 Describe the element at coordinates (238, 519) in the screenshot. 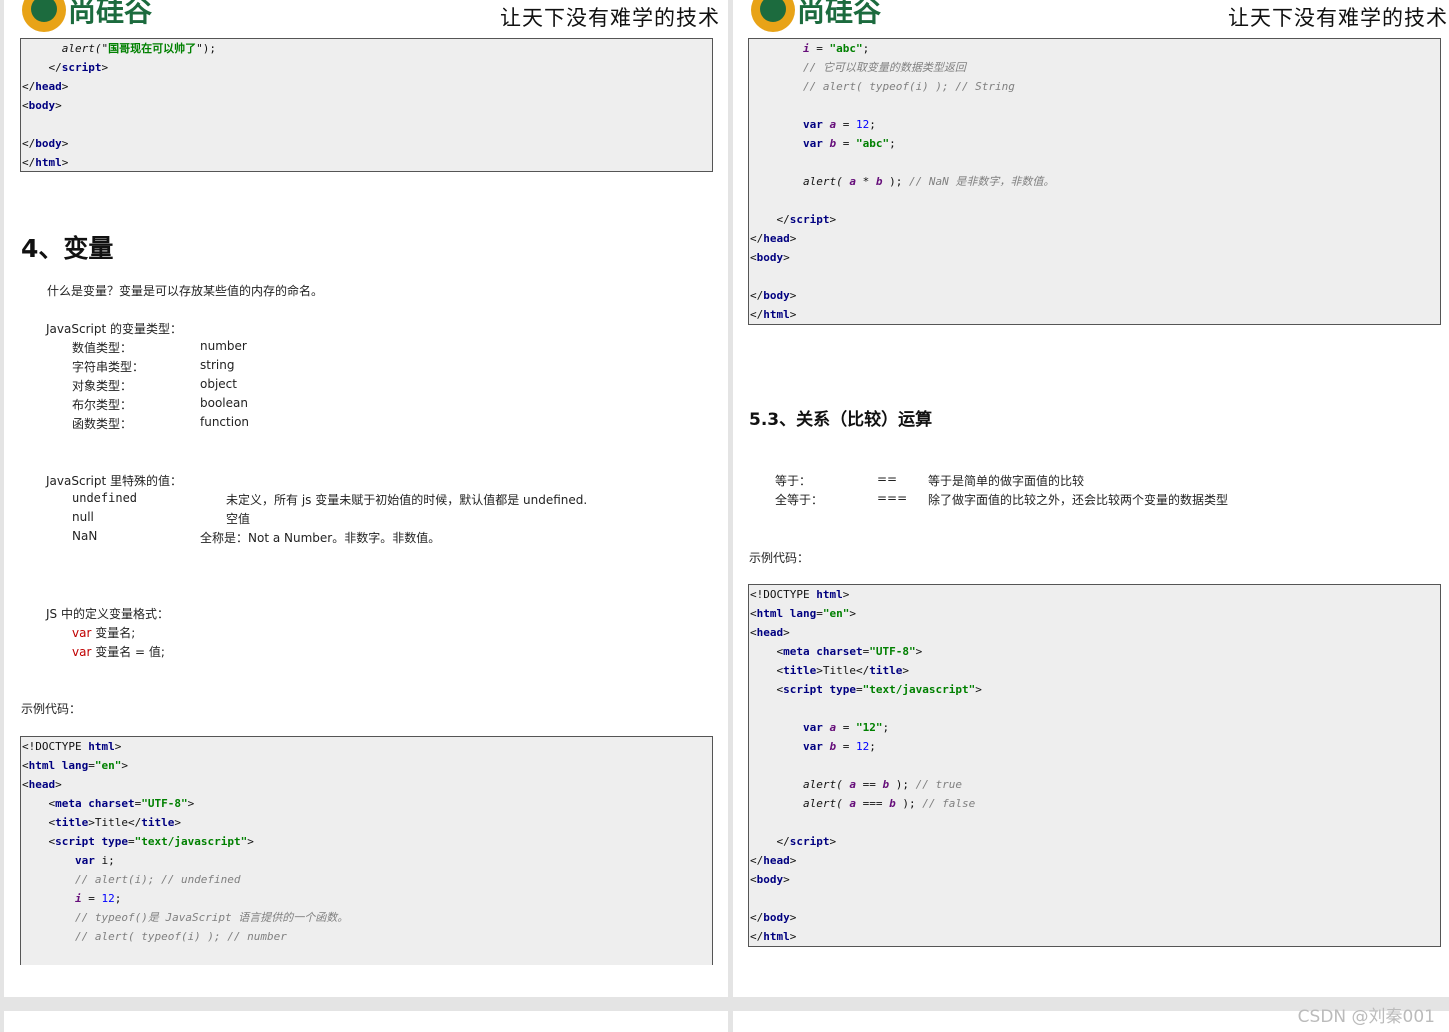

I see `special-value-desc: 空值` at that location.